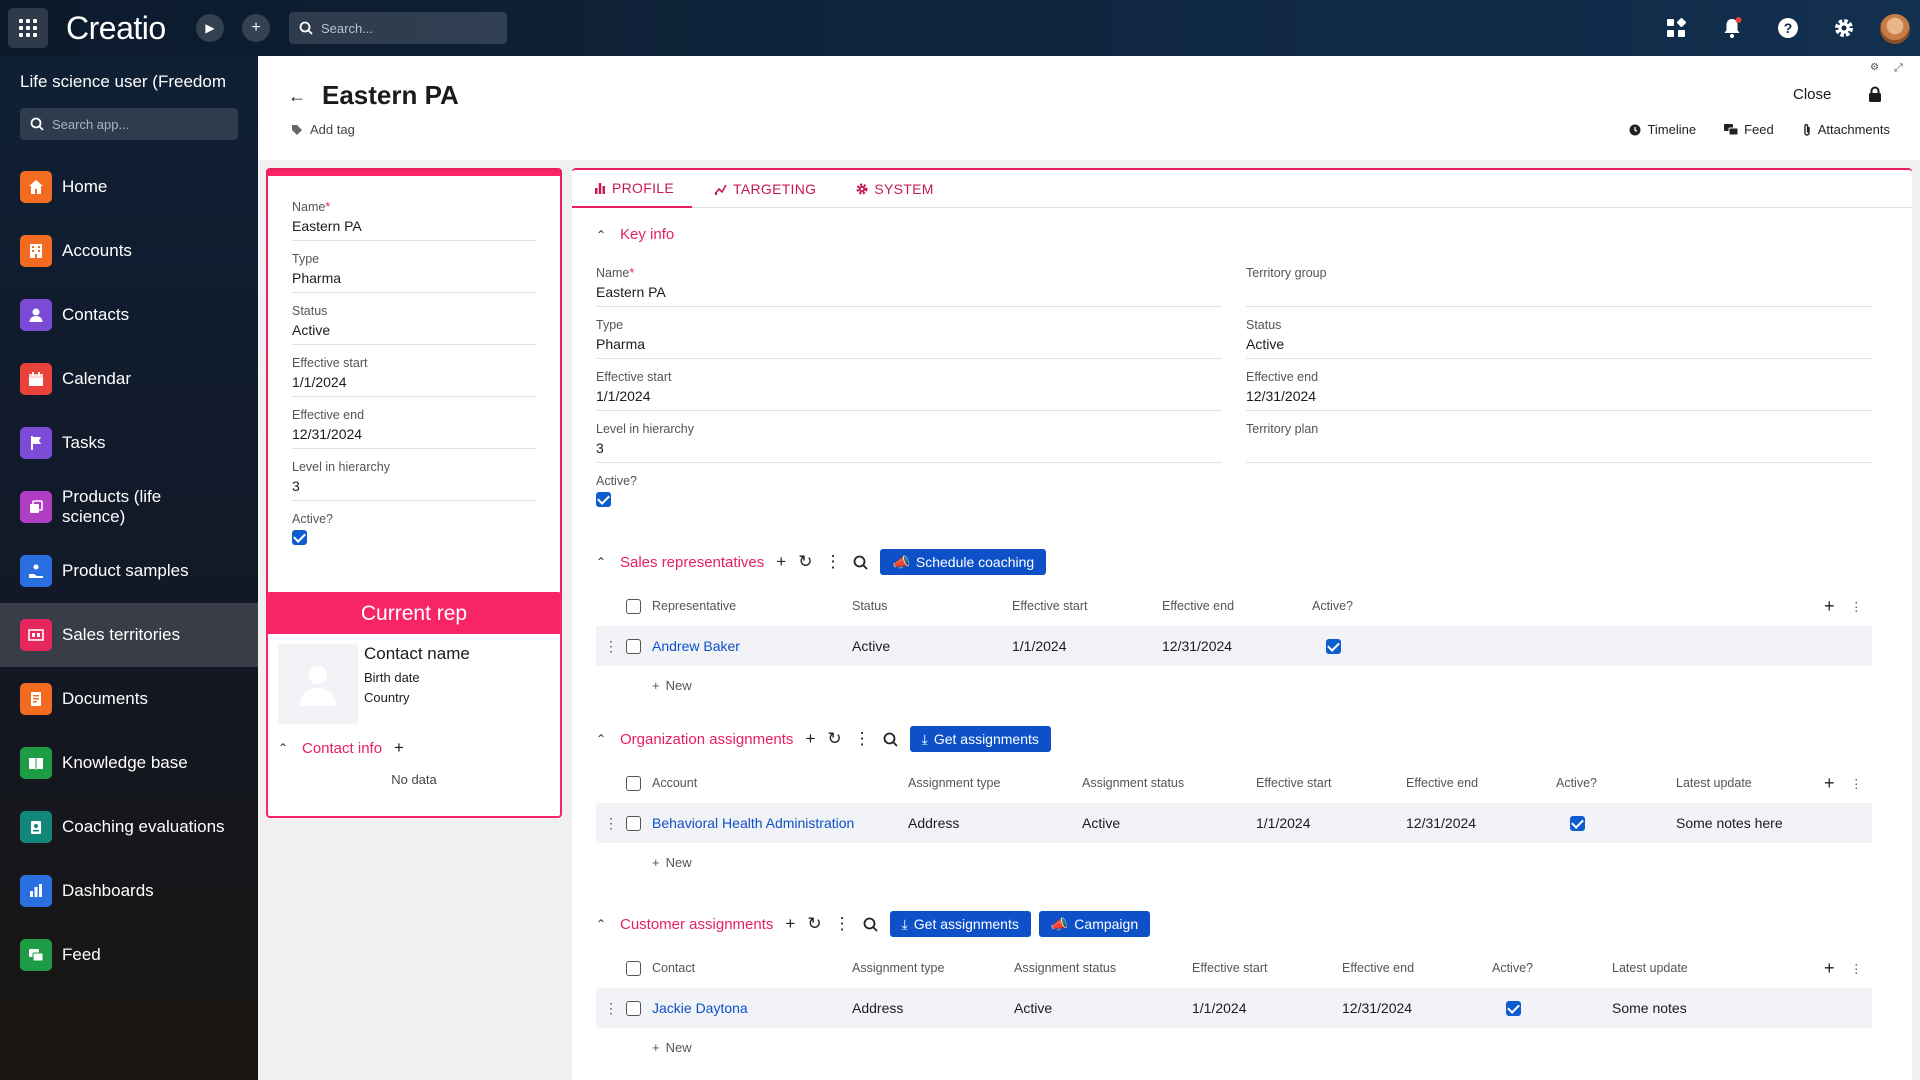  Describe the element at coordinates (129, 443) in the screenshot. I see `nav-item-tasks: Tasks` at that location.